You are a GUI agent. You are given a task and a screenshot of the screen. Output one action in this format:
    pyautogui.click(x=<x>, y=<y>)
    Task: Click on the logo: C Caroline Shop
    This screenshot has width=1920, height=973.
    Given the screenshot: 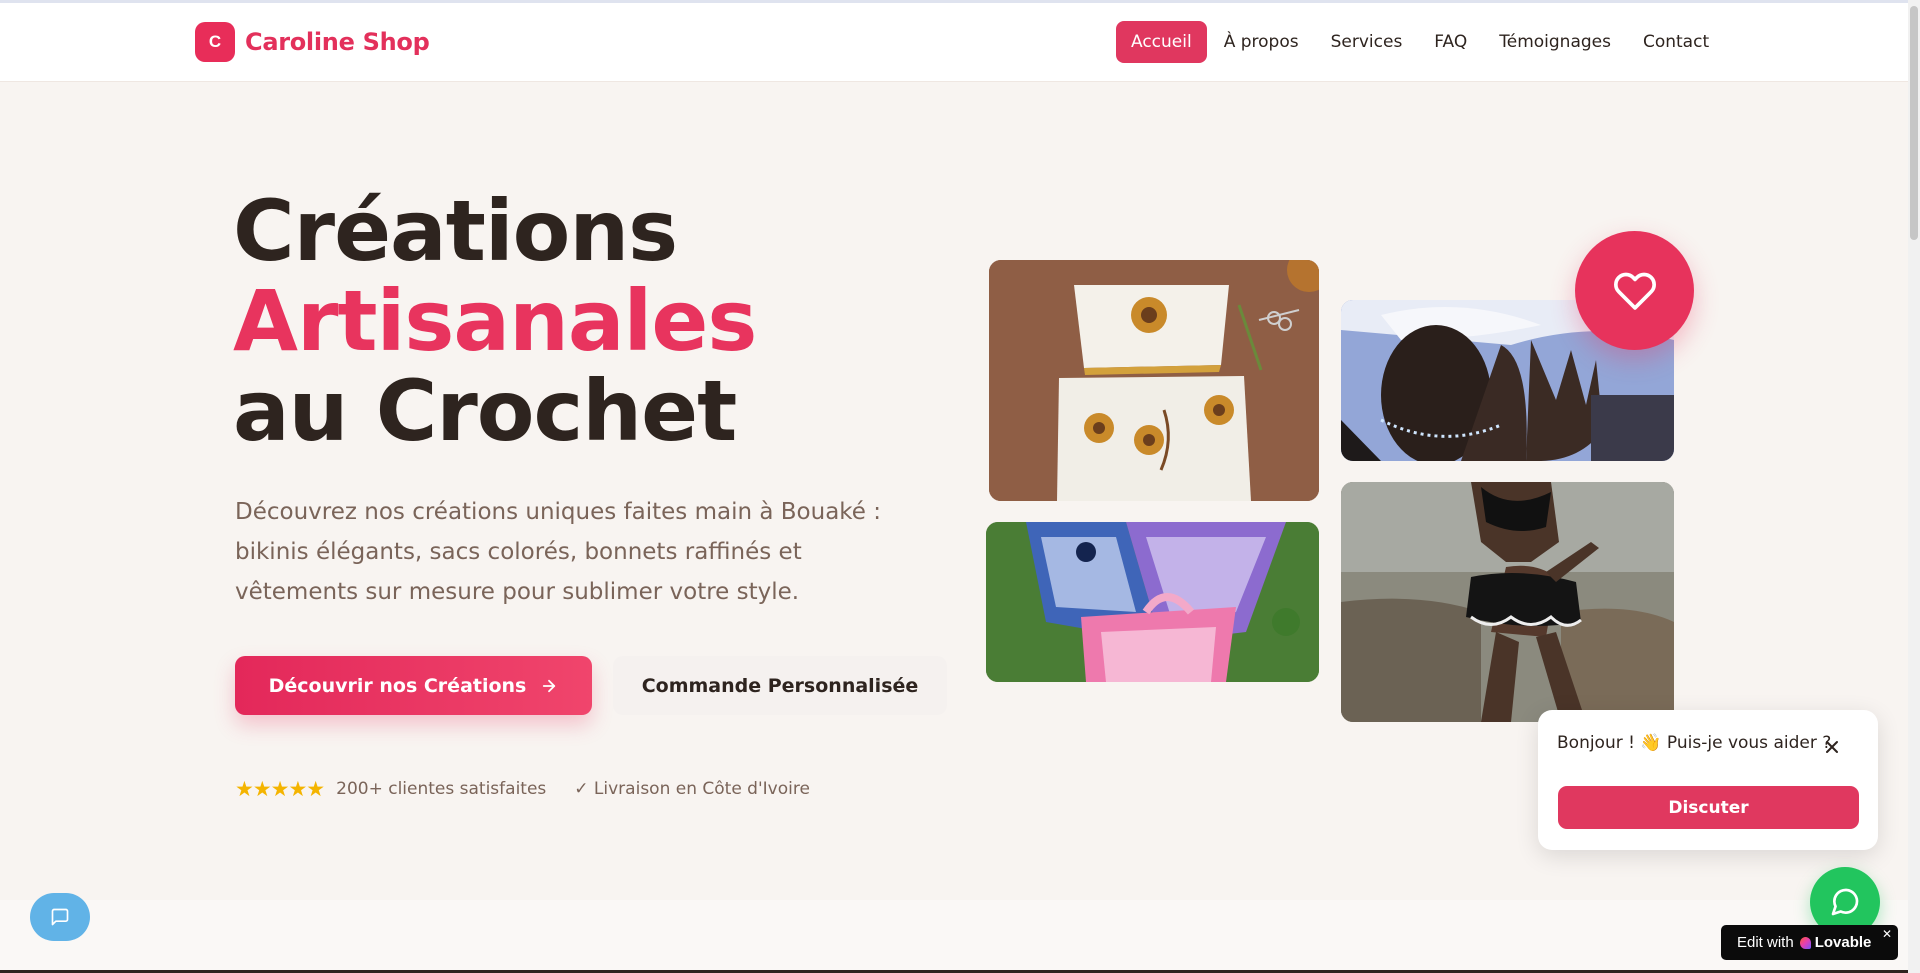 What is the action you would take?
    pyautogui.click(x=312, y=42)
    